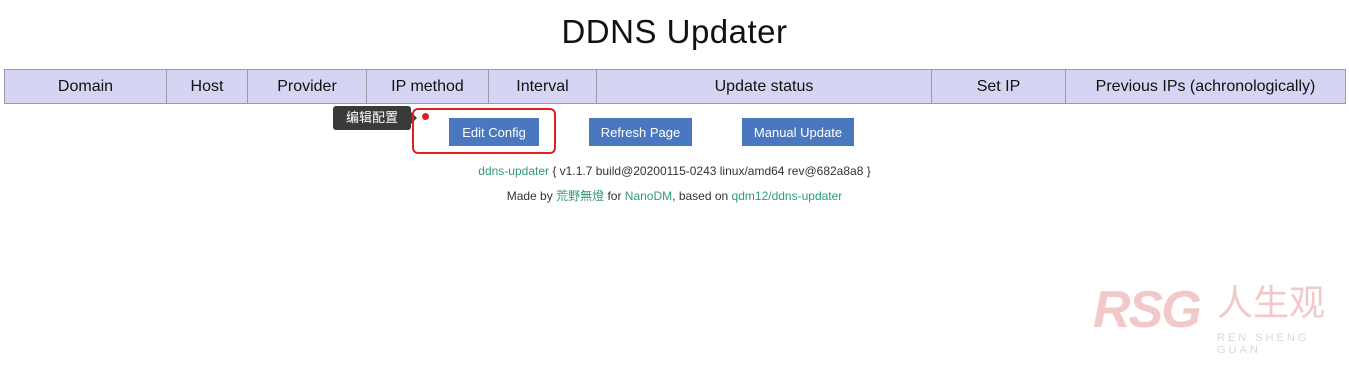 The image size is (1349, 391). What do you see at coordinates (798, 132) in the screenshot?
I see `manual-update-button: Manual Update` at bounding box center [798, 132].